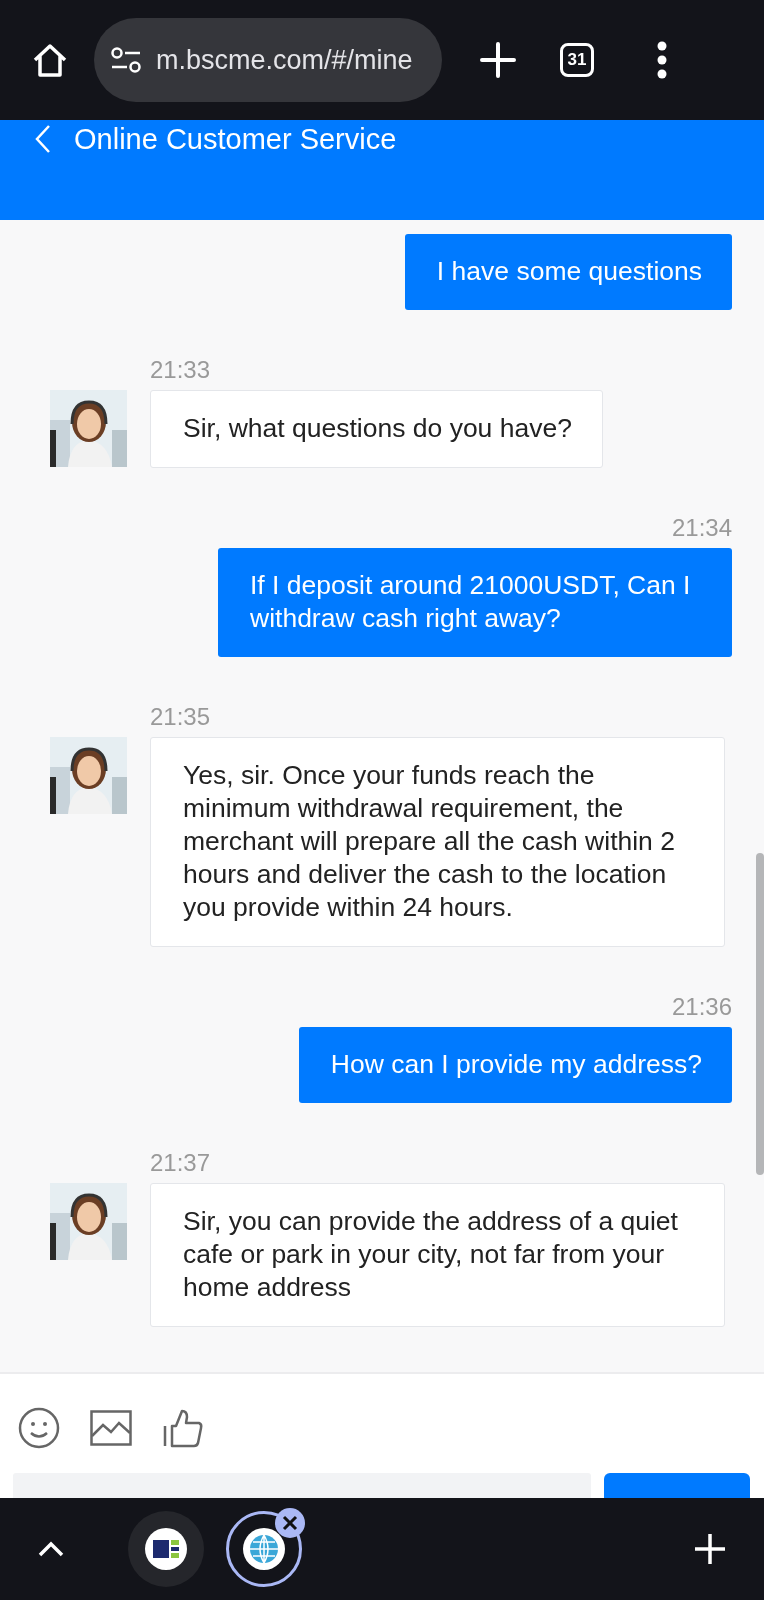  I want to click on chevron-up-icon, so click(51, 1549).